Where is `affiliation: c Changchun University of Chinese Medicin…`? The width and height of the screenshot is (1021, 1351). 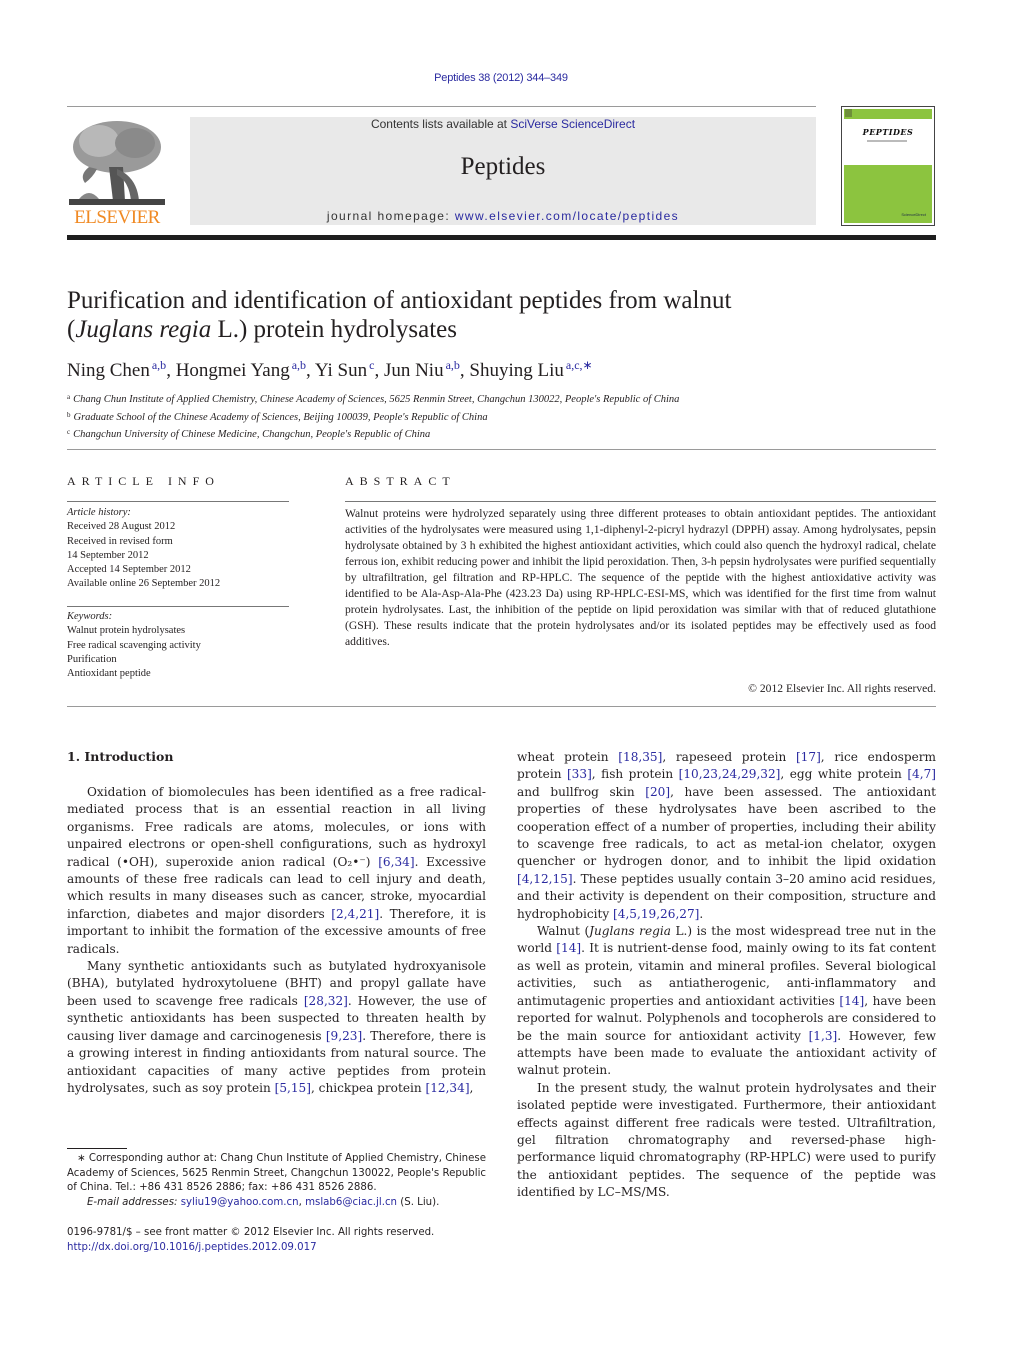
affiliation: c Changchun University of Chinese Medicin… is located at coordinates (502, 434).